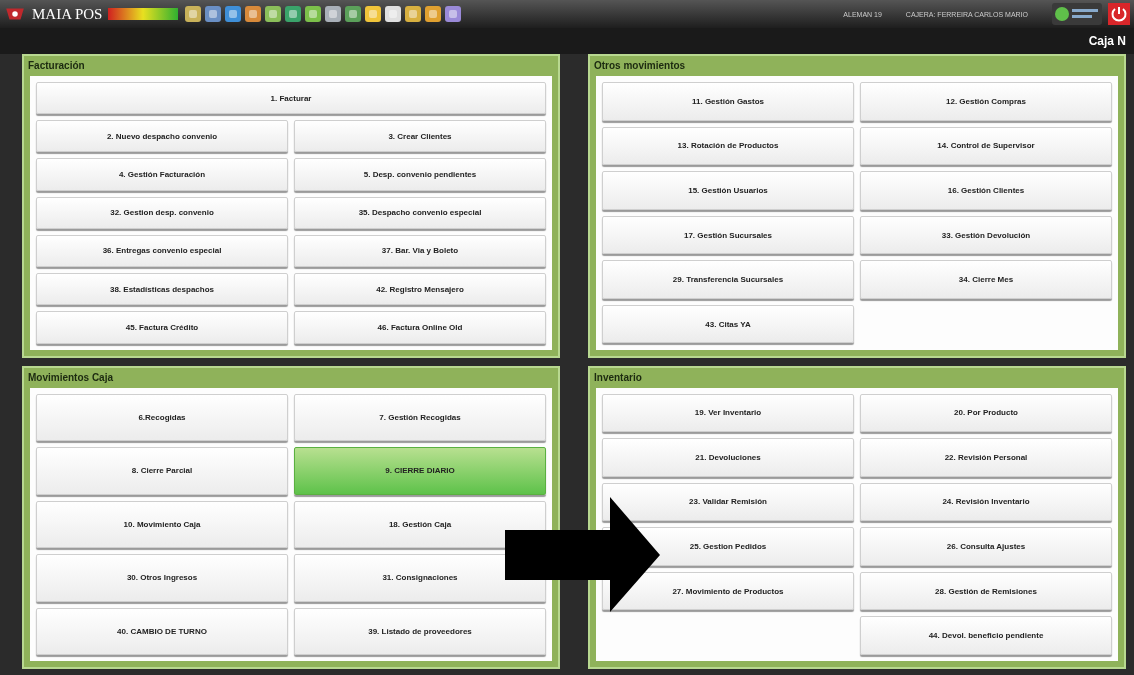 This screenshot has width=1134, height=675. I want to click on menu-button: 9. CIERRE DIARIO, so click(420, 471).